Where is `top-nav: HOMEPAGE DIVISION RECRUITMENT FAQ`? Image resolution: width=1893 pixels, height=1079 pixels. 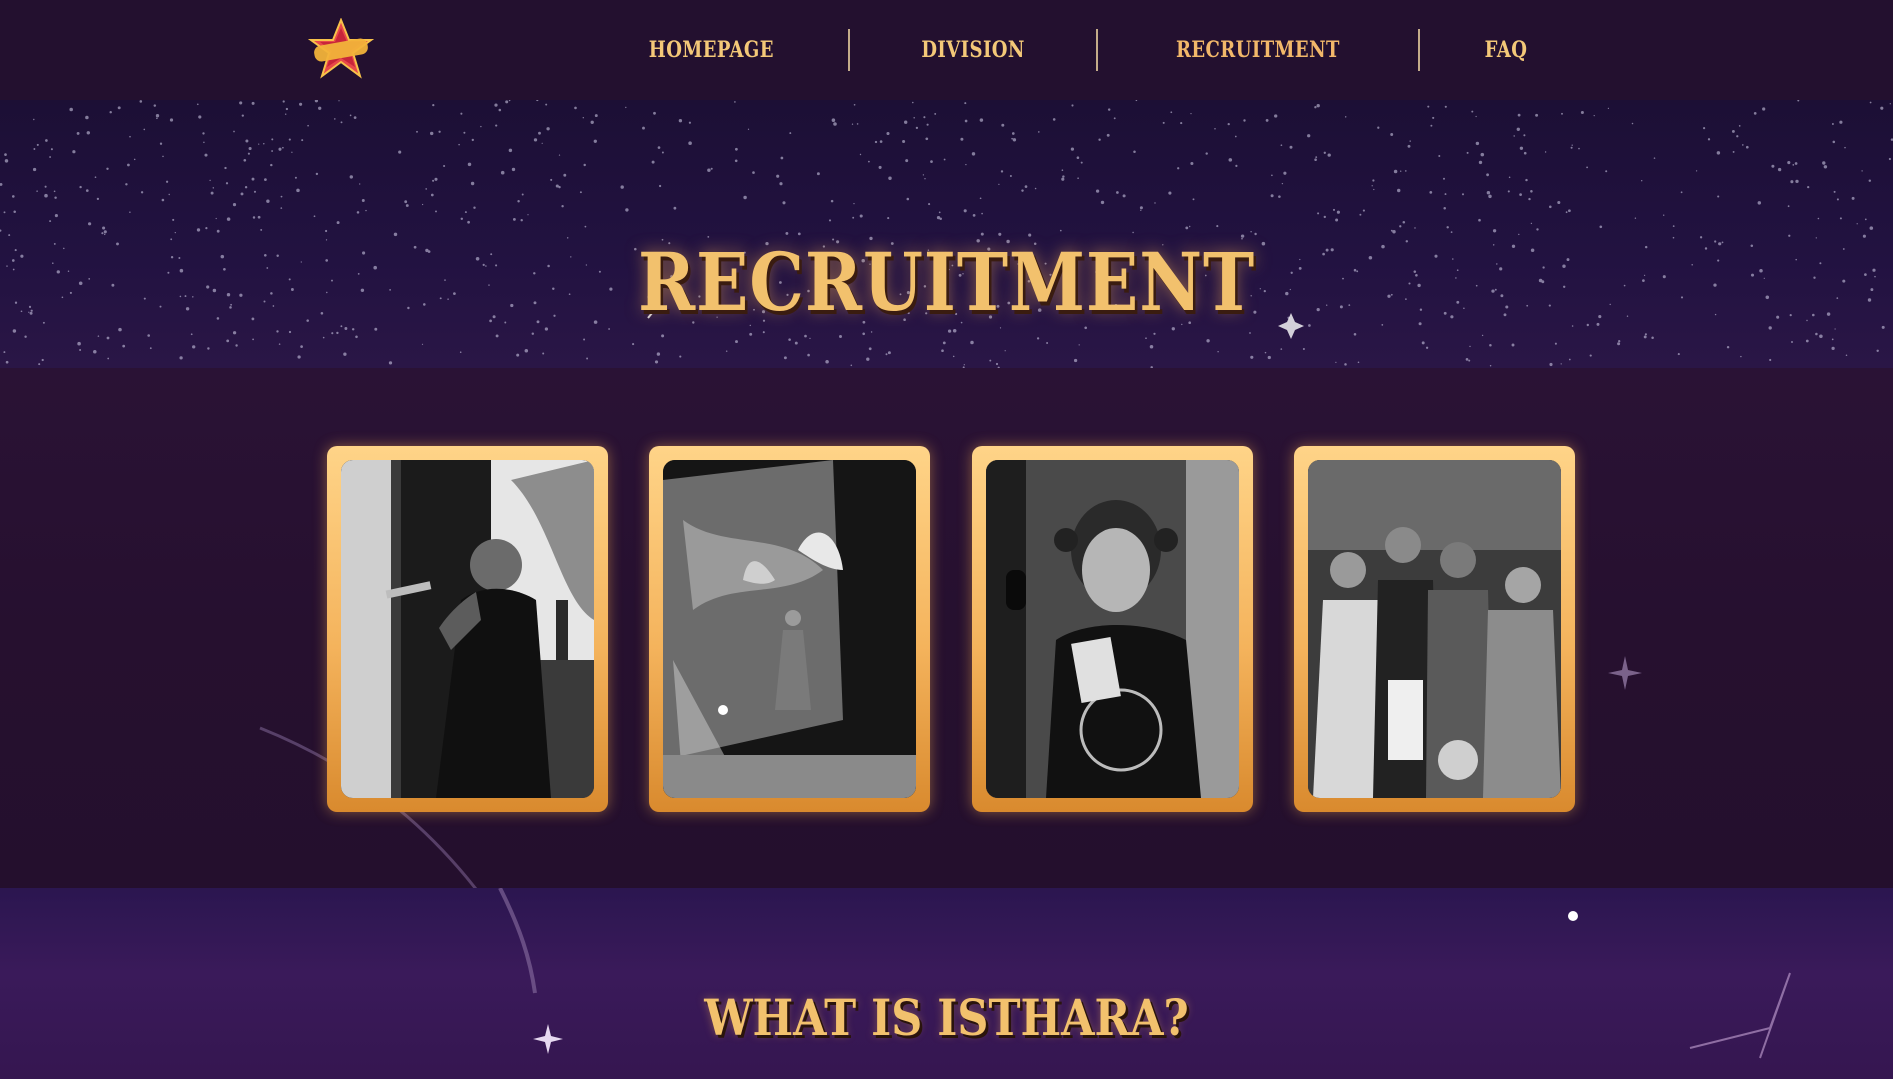
top-nav: HOMEPAGE DIVISION RECRUITMENT FAQ is located at coordinates (946, 50).